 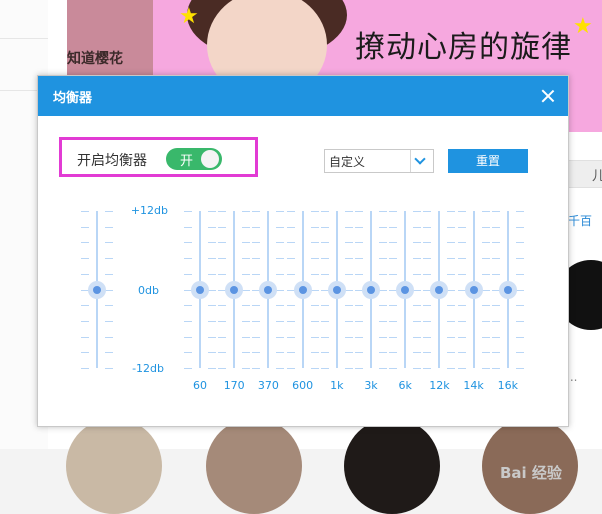 I want to click on background-tab-label: 儿, so click(x=597, y=176).